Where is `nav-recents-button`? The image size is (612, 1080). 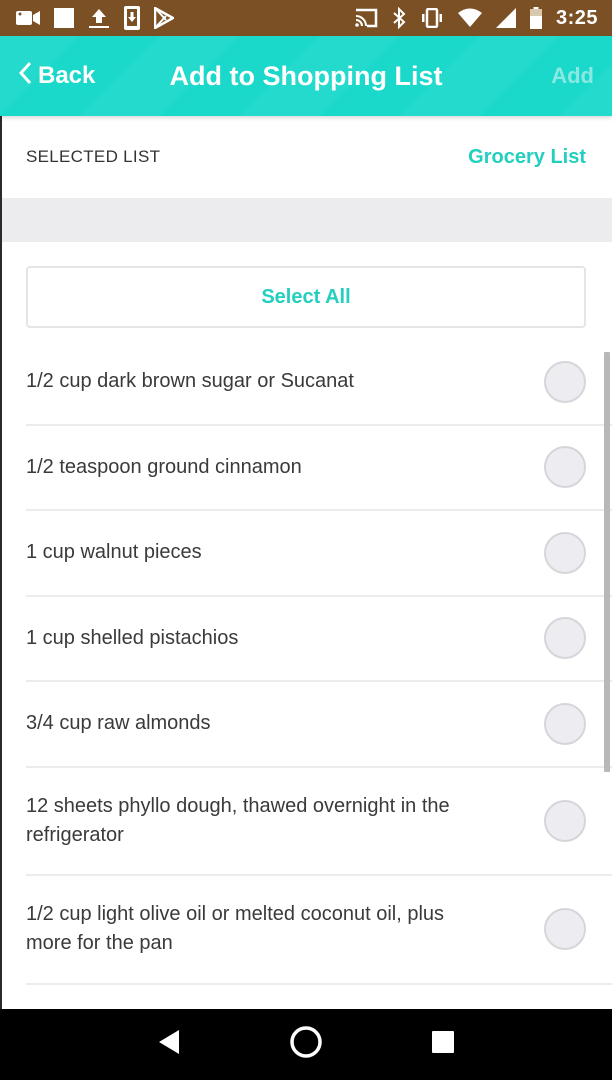
nav-recents-button is located at coordinates (443, 1045).